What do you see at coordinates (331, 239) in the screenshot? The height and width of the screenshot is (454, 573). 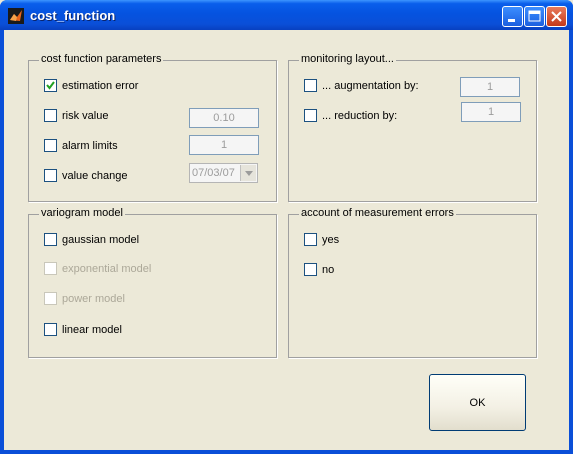 I see `yes-label: yes` at bounding box center [331, 239].